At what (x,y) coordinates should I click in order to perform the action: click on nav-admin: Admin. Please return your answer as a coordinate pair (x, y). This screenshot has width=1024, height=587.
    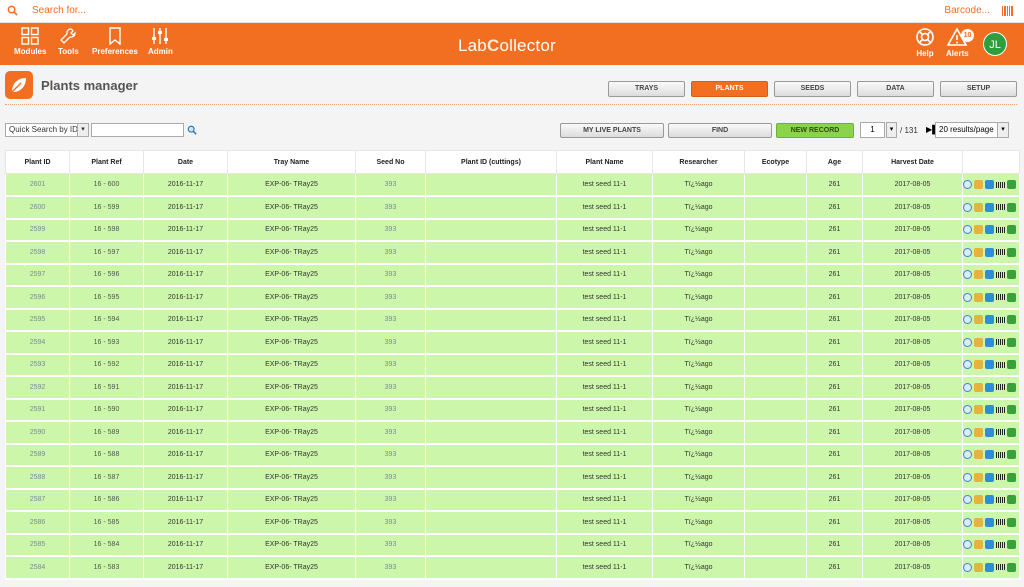
    Looking at the image, I should click on (160, 41).